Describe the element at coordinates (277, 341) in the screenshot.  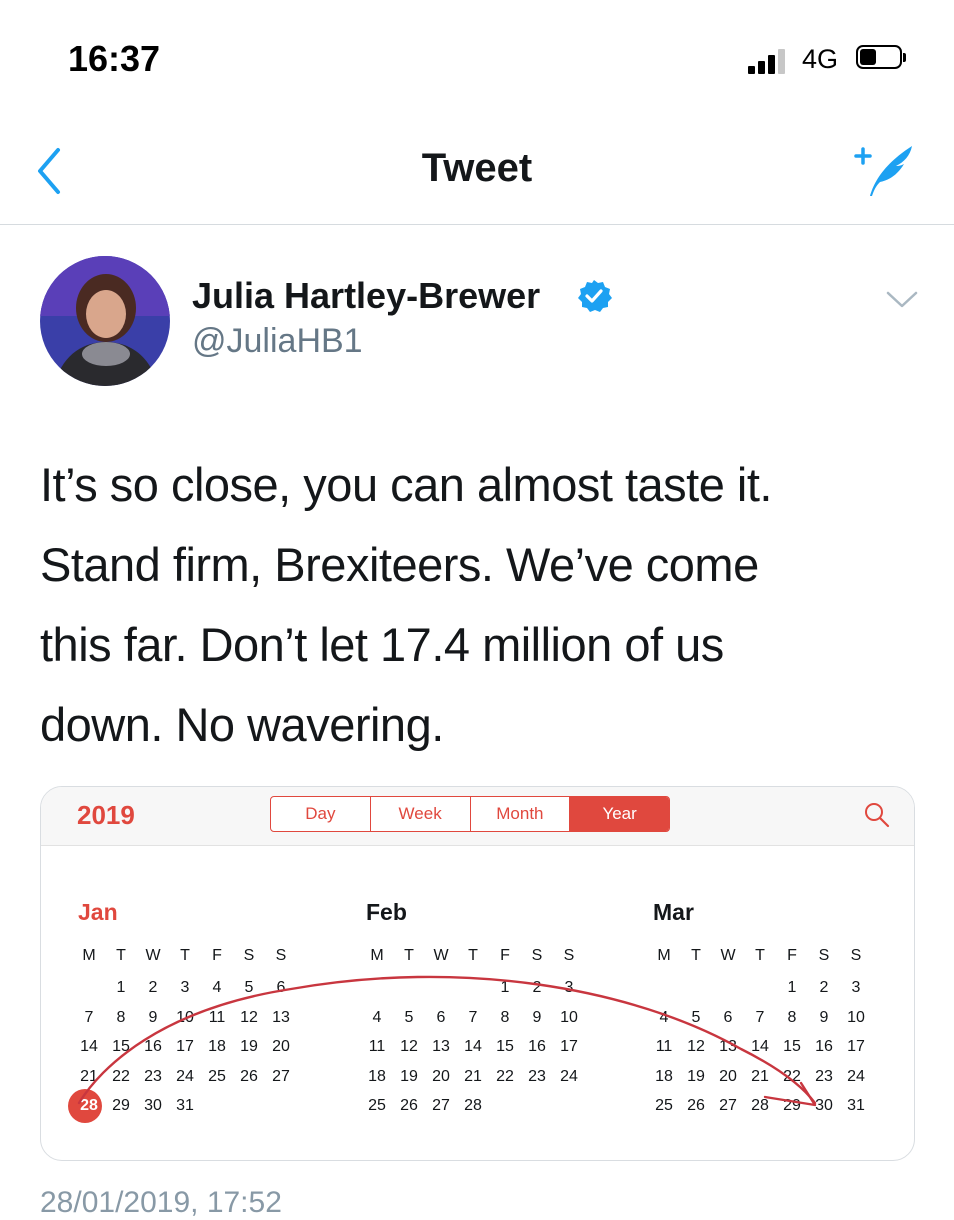
I see `user-handle: @JuliaHB1` at that location.